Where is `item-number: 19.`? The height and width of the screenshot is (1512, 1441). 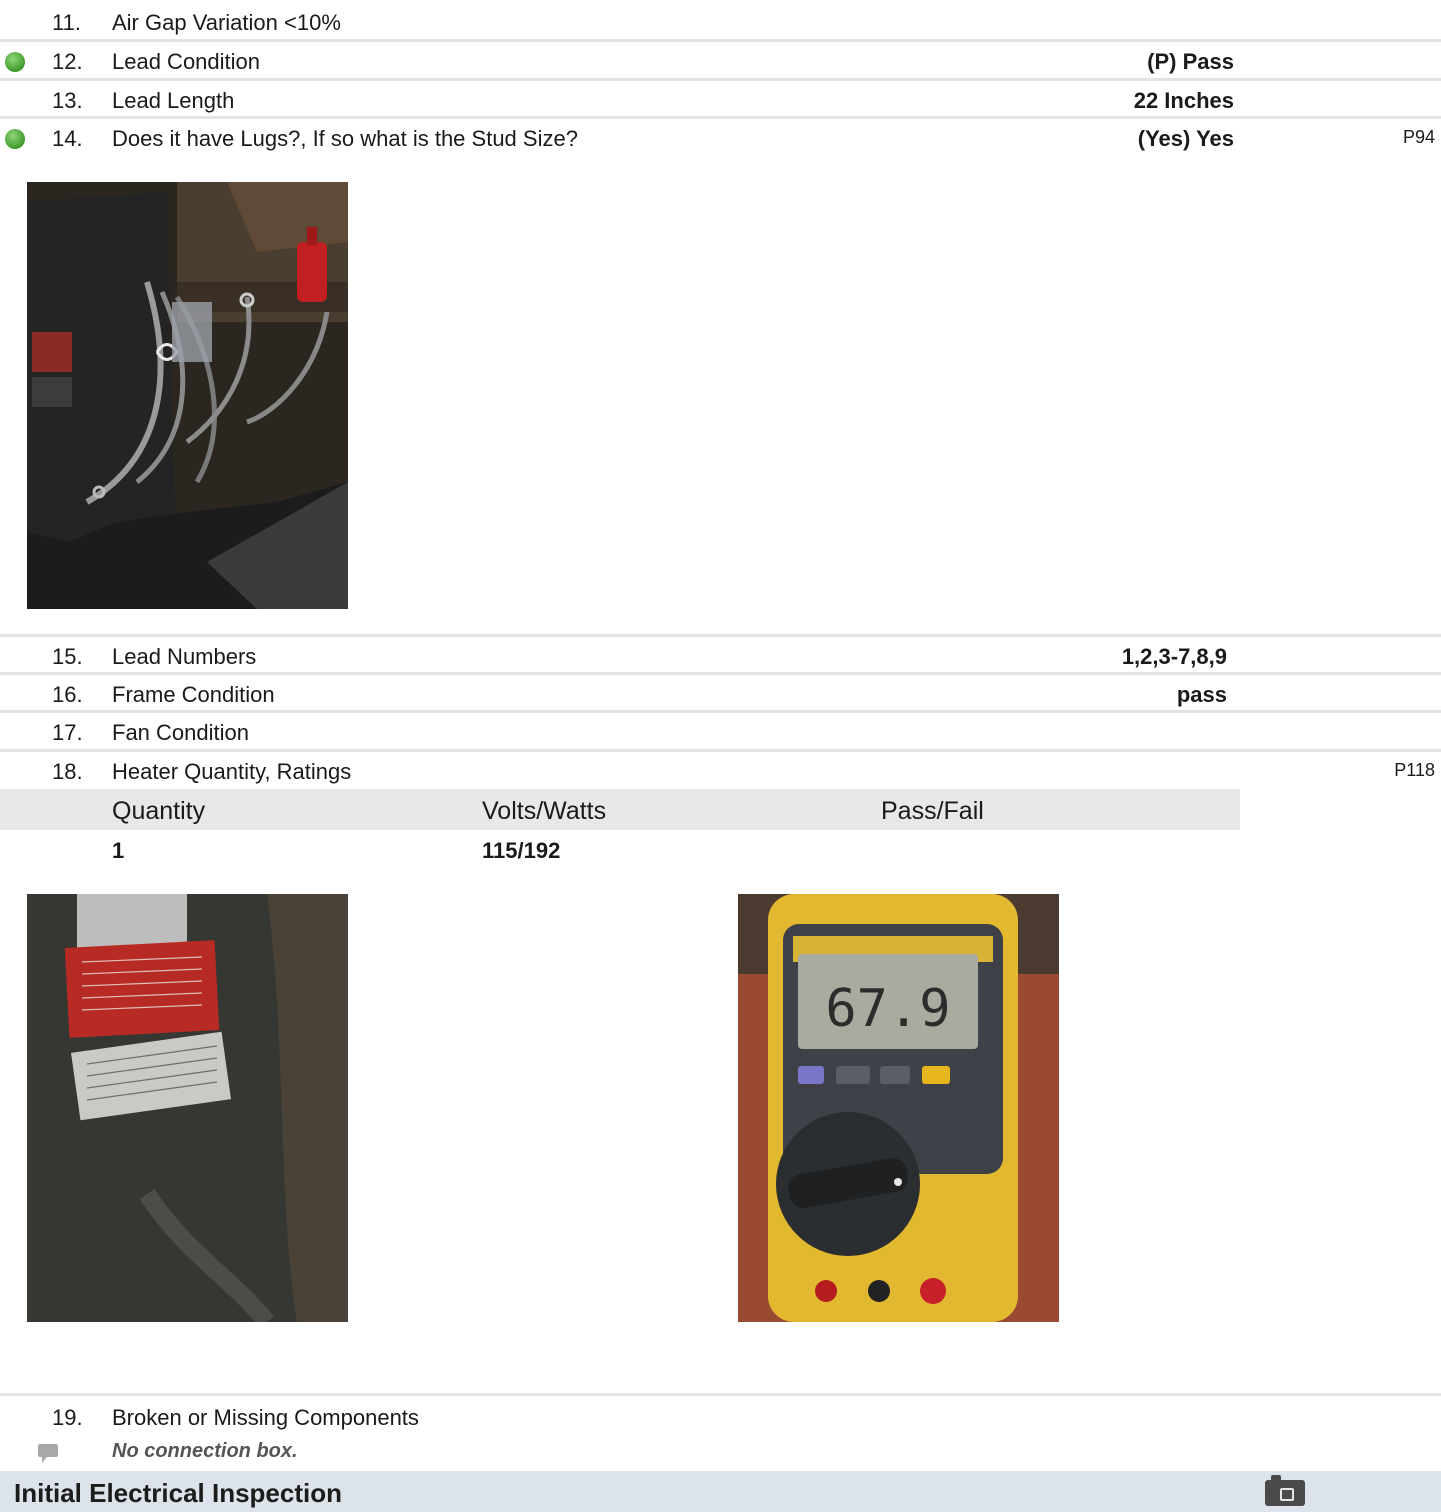 item-number: 19. is located at coordinates (67, 1417).